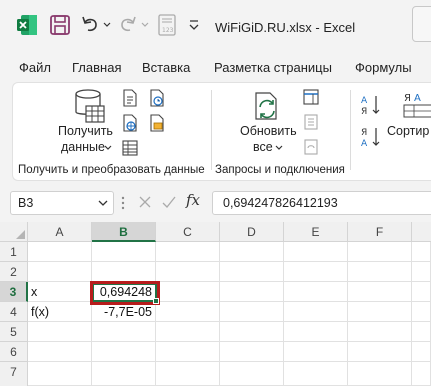 This screenshot has height=386, width=431. Describe the element at coordinates (103, 203) in the screenshot. I see `name-box-chevron-icon` at that location.